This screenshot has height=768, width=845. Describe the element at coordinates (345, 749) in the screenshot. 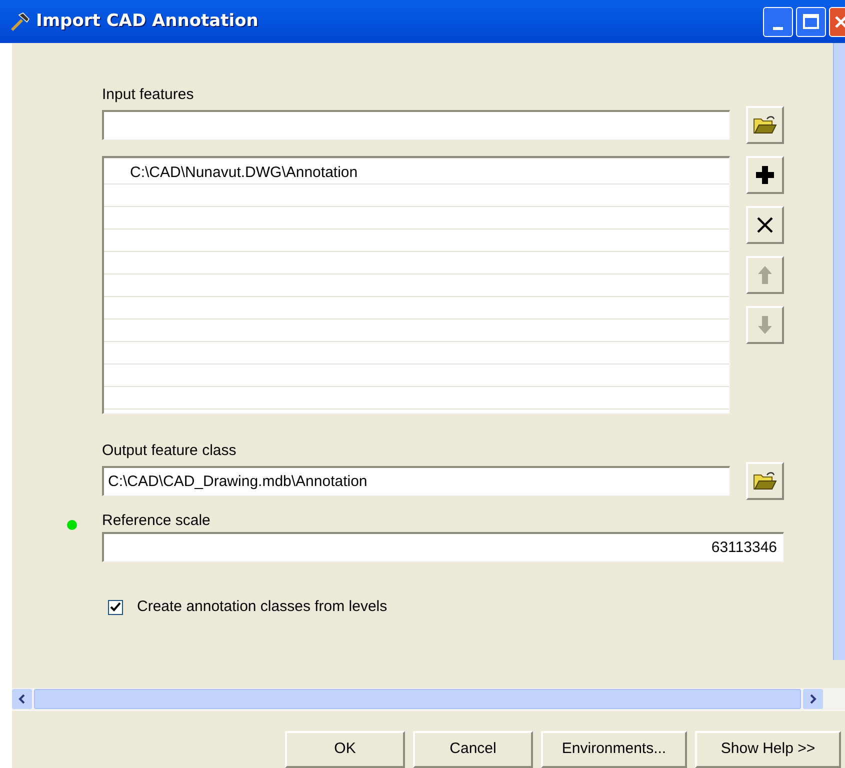

I see `dialog-button: OK` at that location.